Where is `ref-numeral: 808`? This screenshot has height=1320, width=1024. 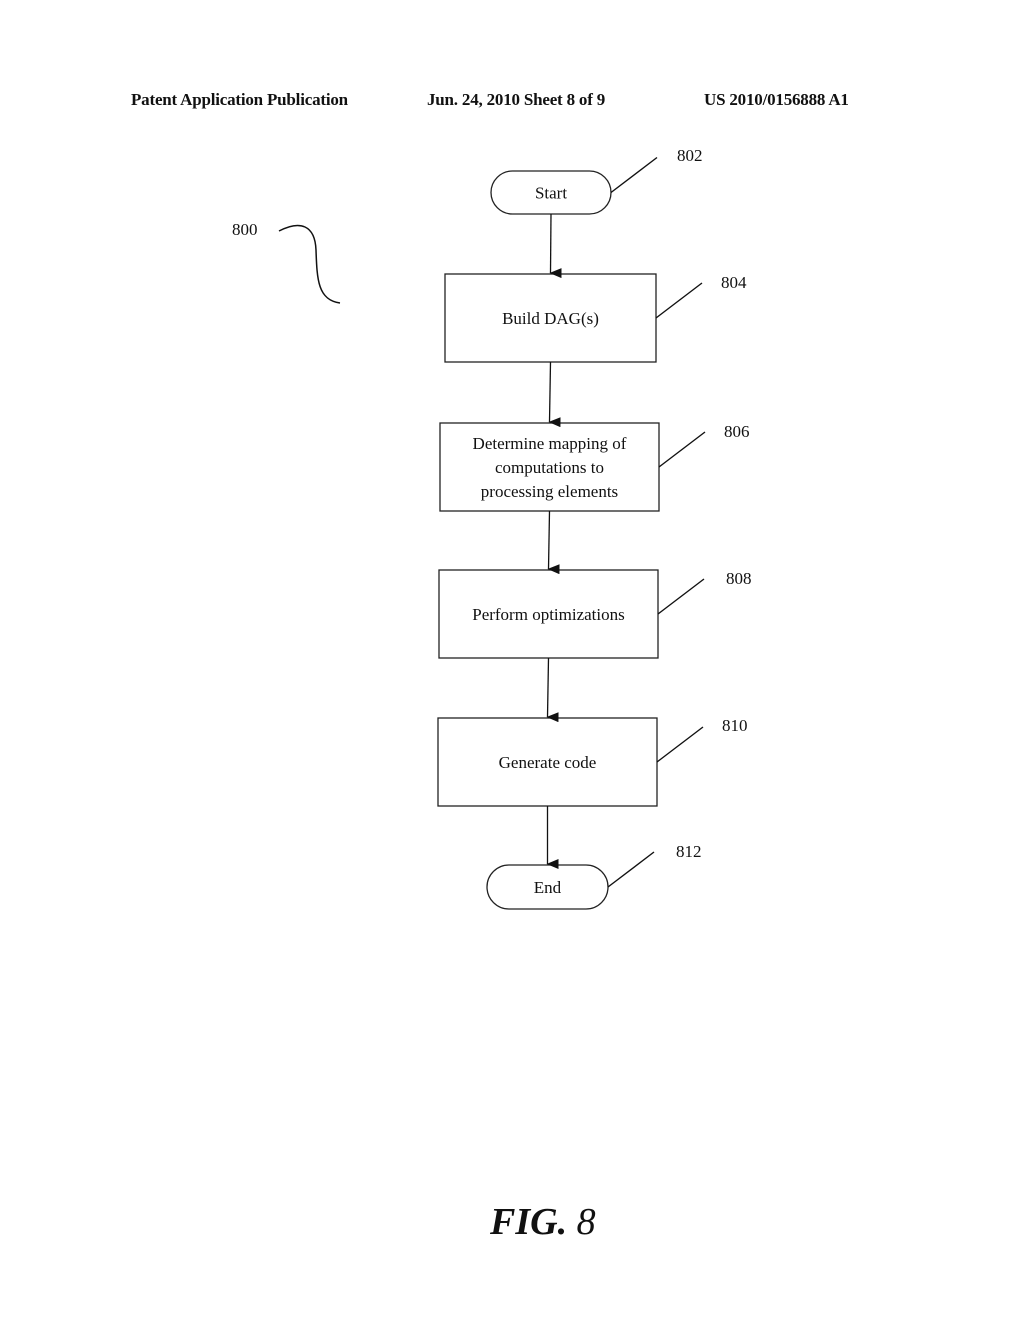
ref-numeral: 808 is located at coordinates (739, 578).